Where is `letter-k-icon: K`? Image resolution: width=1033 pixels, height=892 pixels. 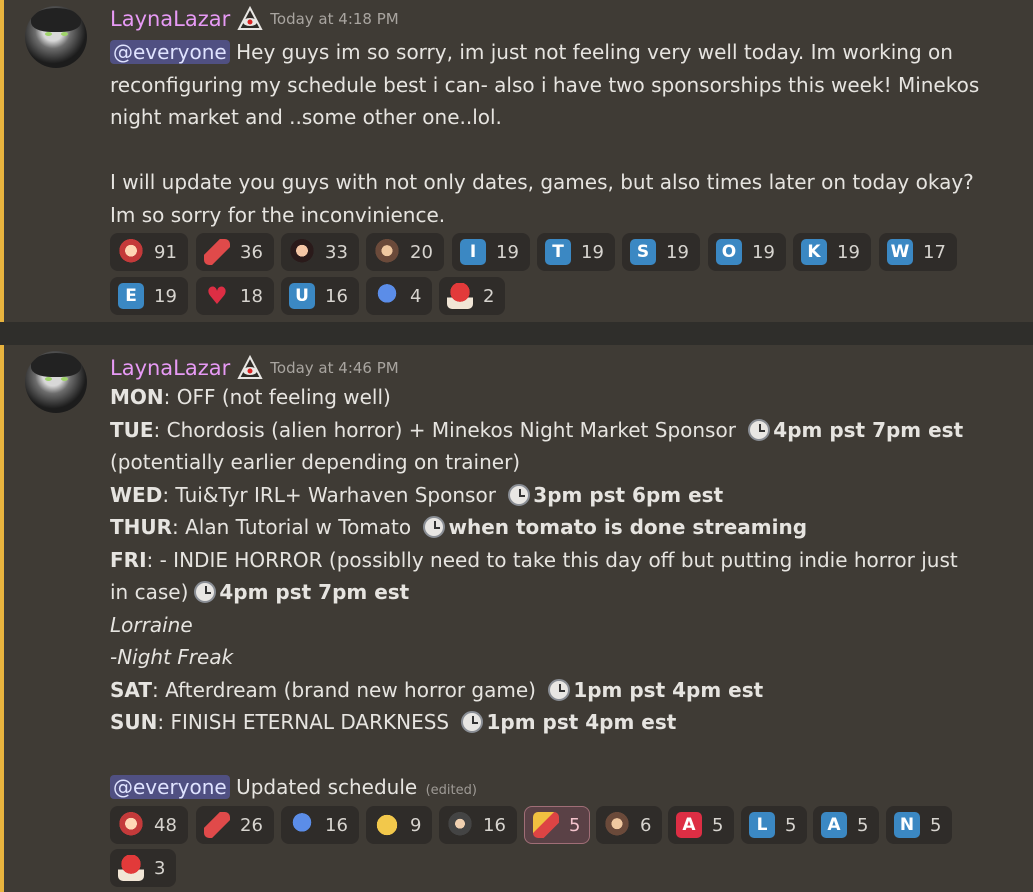
letter-k-icon: K is located at coordinates (814, 252).